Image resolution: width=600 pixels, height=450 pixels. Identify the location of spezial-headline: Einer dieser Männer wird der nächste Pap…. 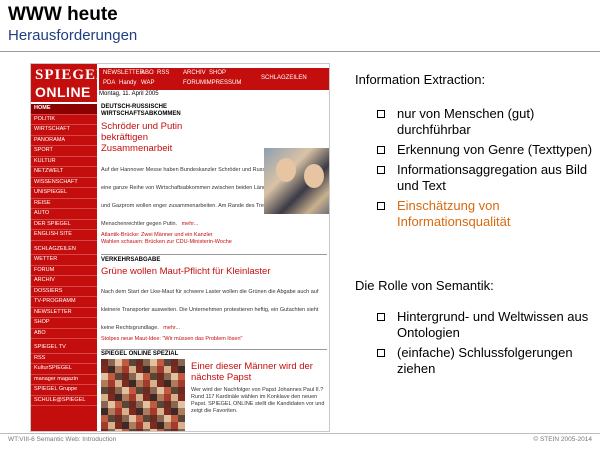
(258, 372).